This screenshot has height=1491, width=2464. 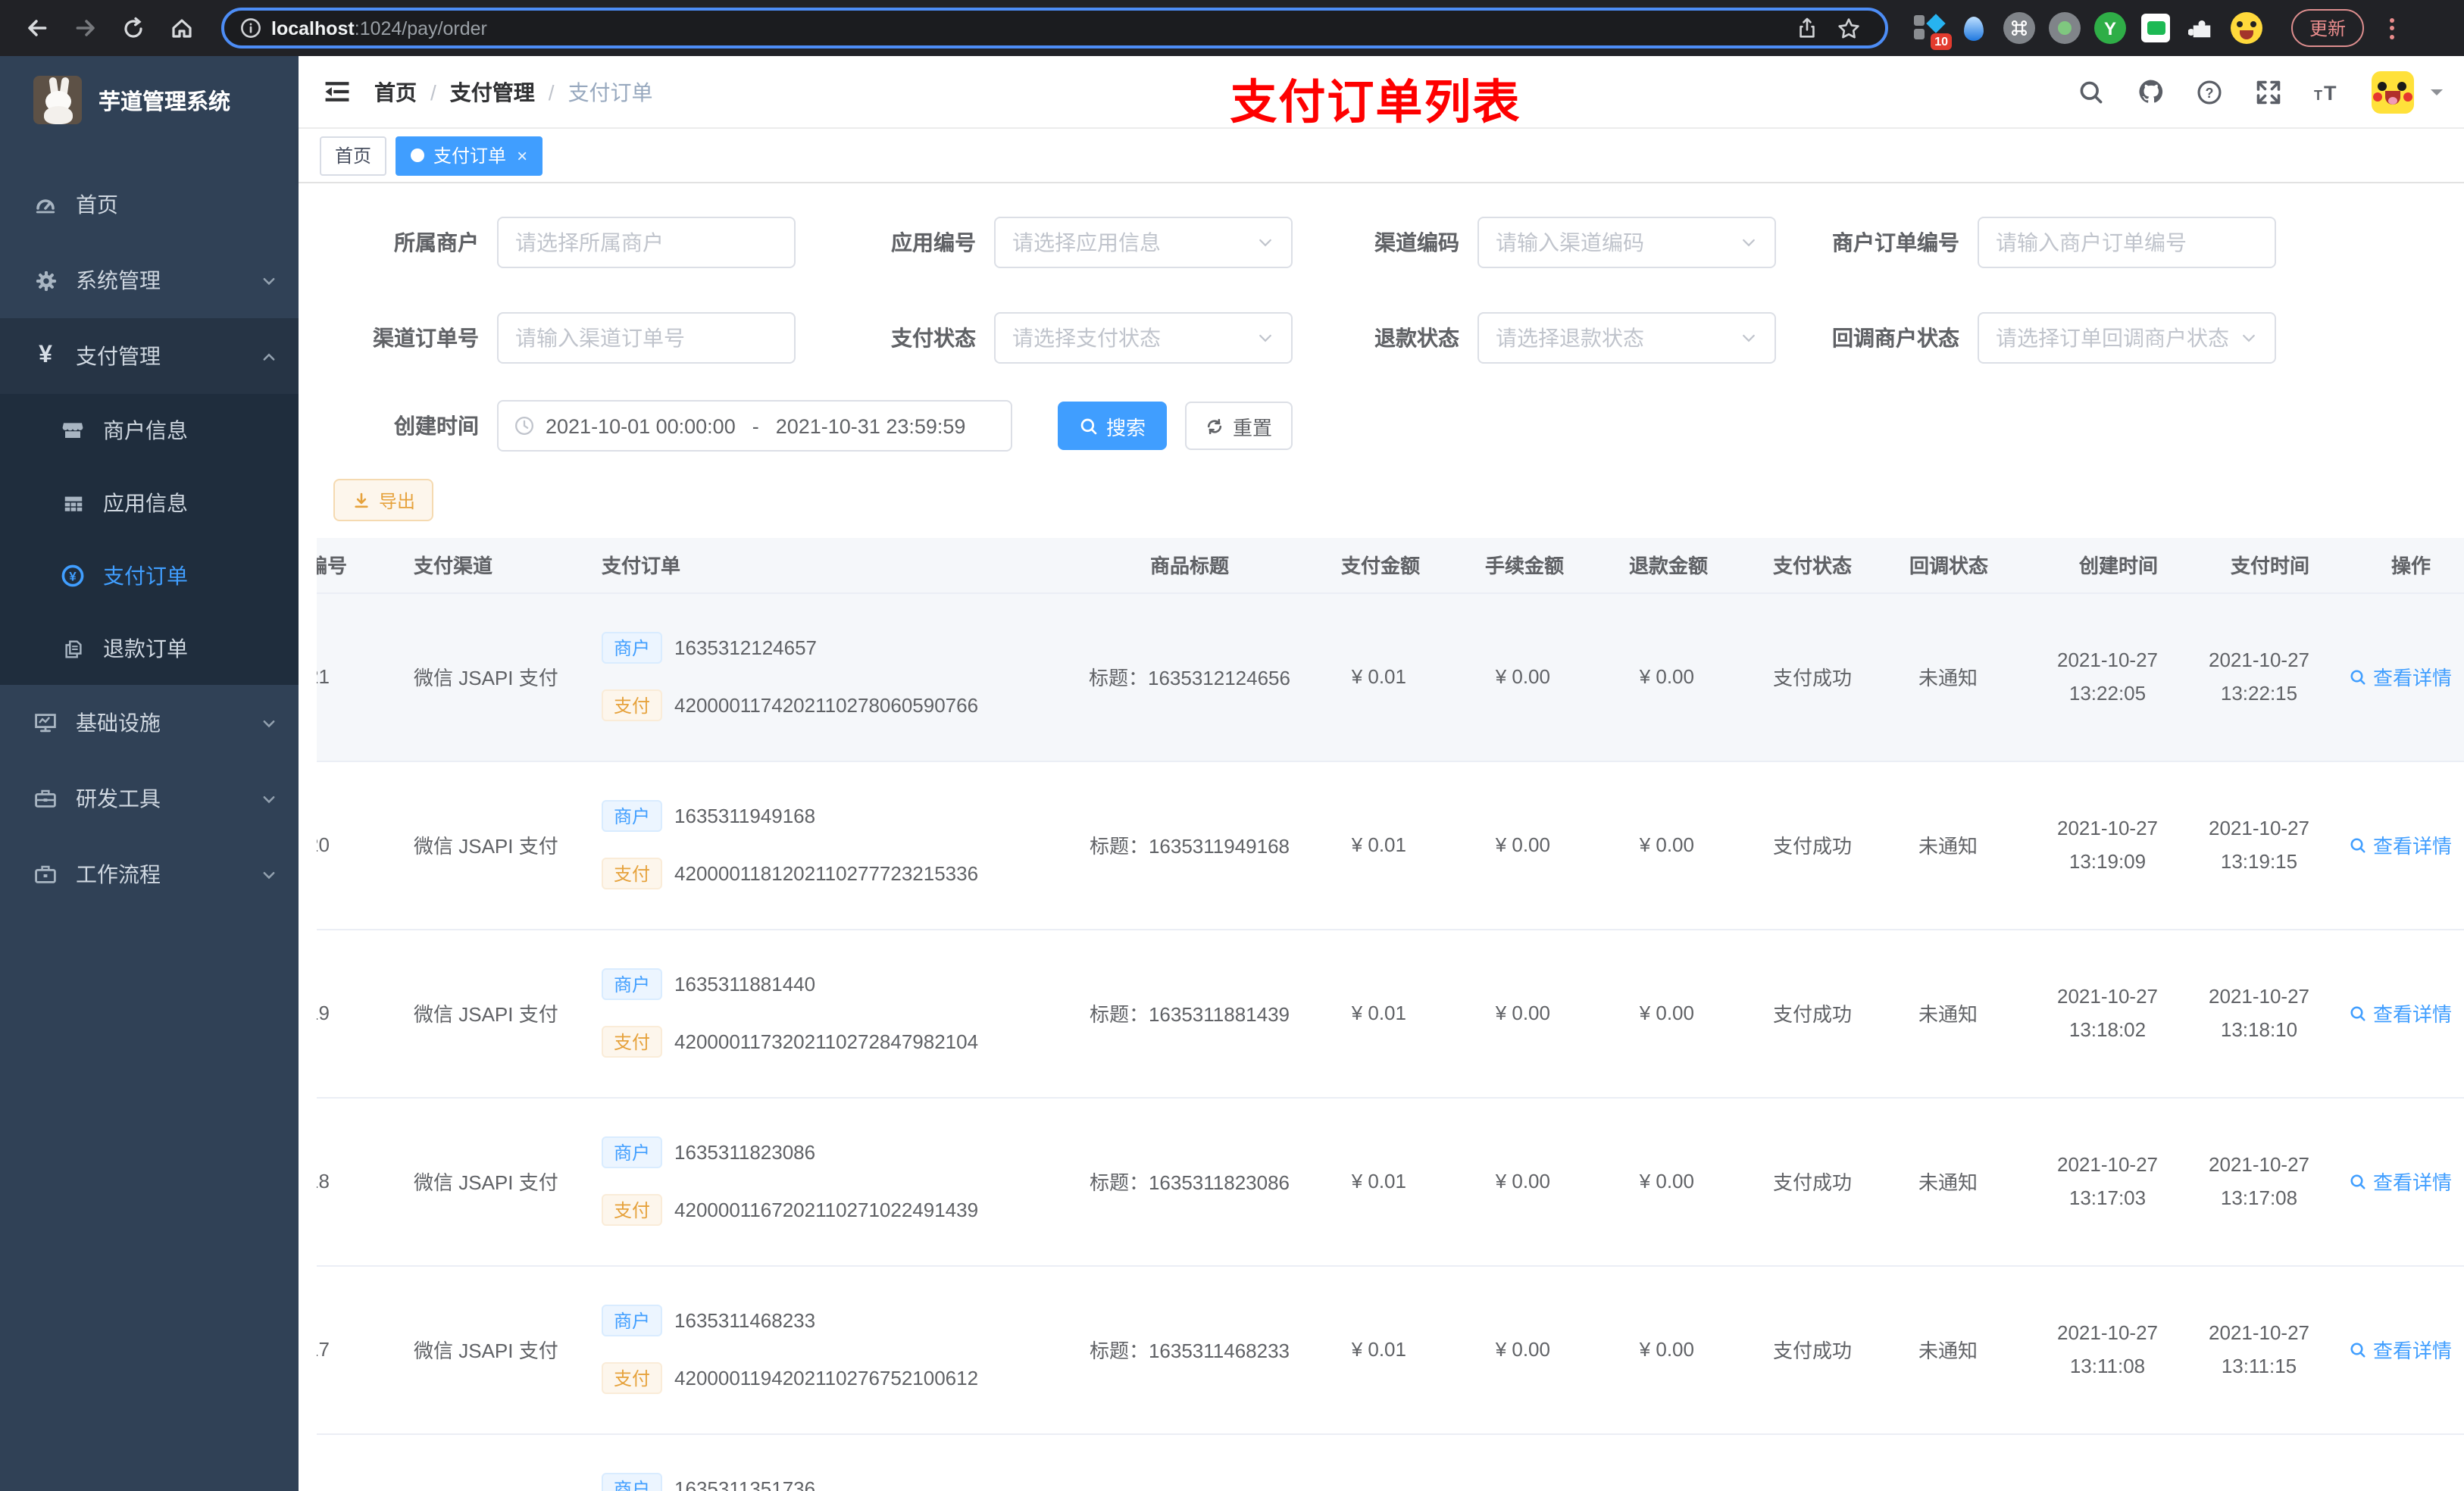 I want to click on pay-time: 13:11:15, so click(x=2259, y=1365).